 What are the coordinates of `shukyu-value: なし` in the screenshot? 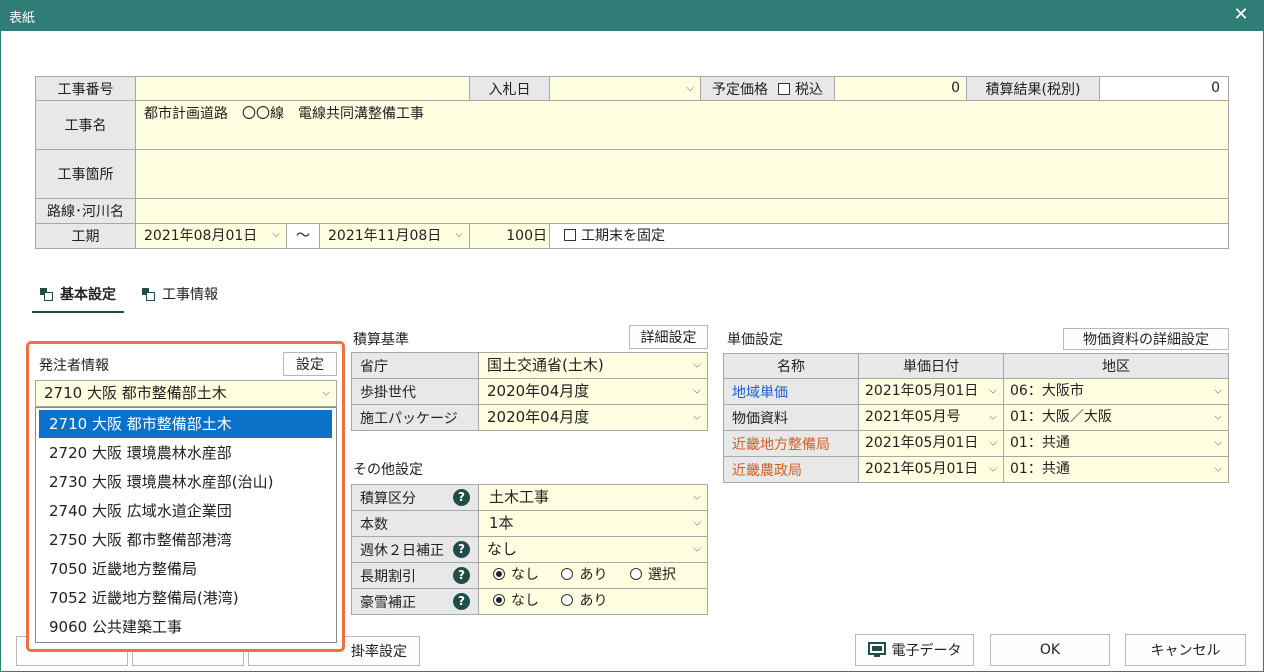 It's located at (502, 549).